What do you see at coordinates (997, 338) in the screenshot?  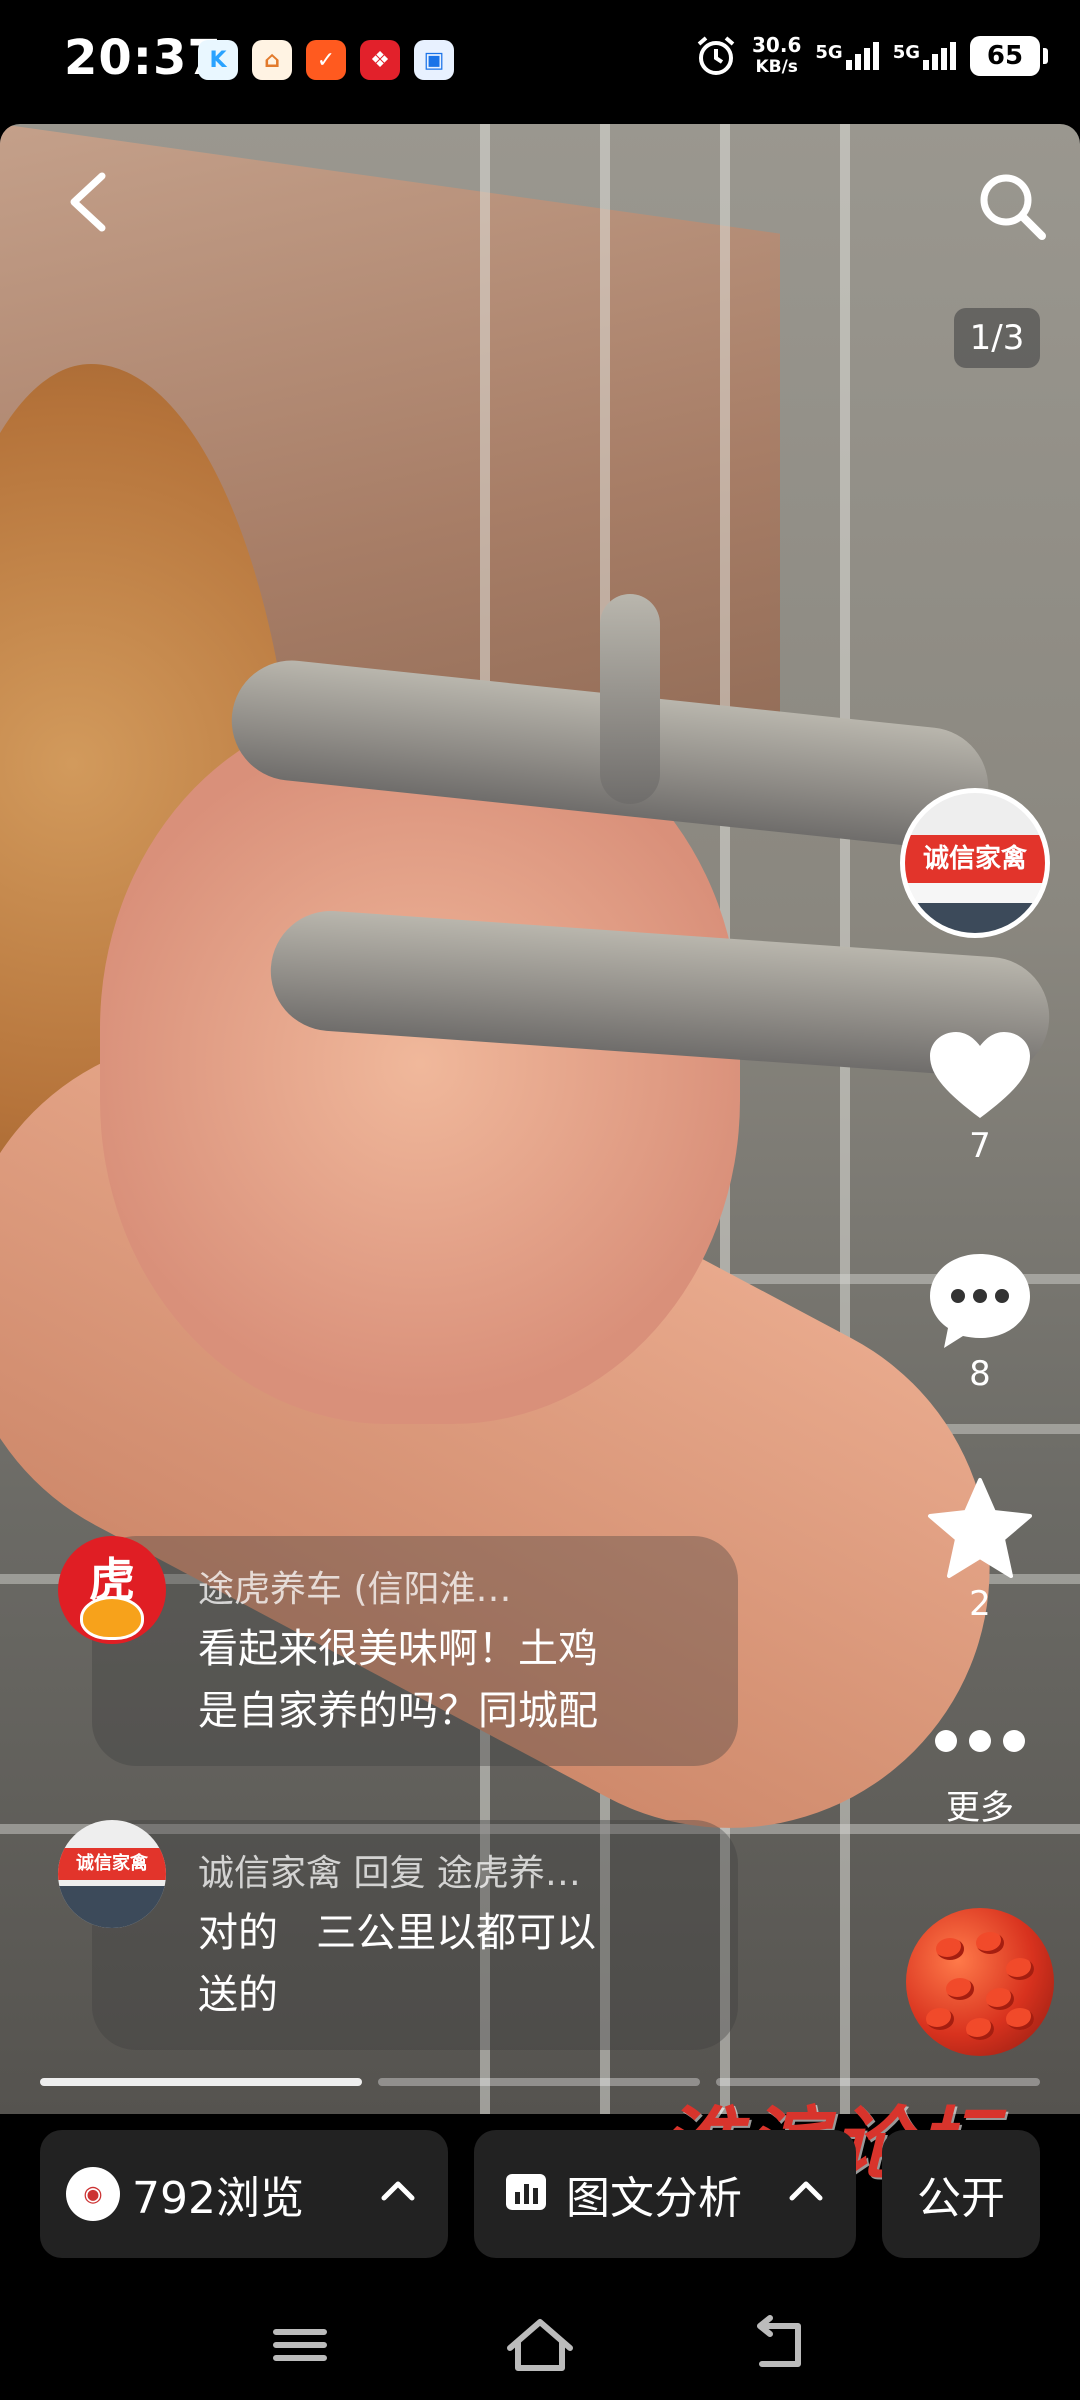 I see `page-indicator: 1/3` at bounding box center [997, 338].